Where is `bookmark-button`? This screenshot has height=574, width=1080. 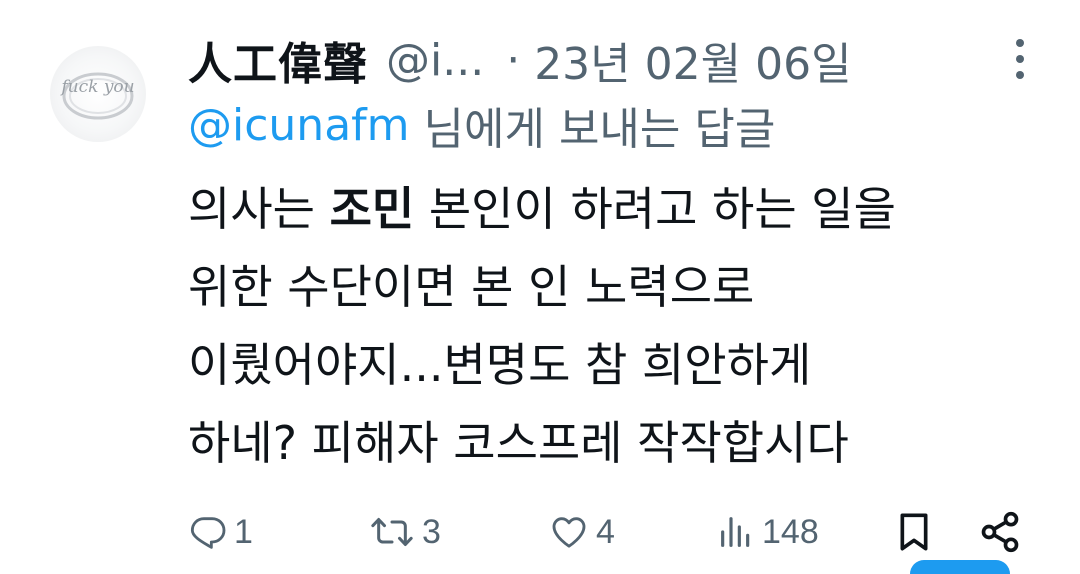 bookmark-button is located at coordinates (914, 532).